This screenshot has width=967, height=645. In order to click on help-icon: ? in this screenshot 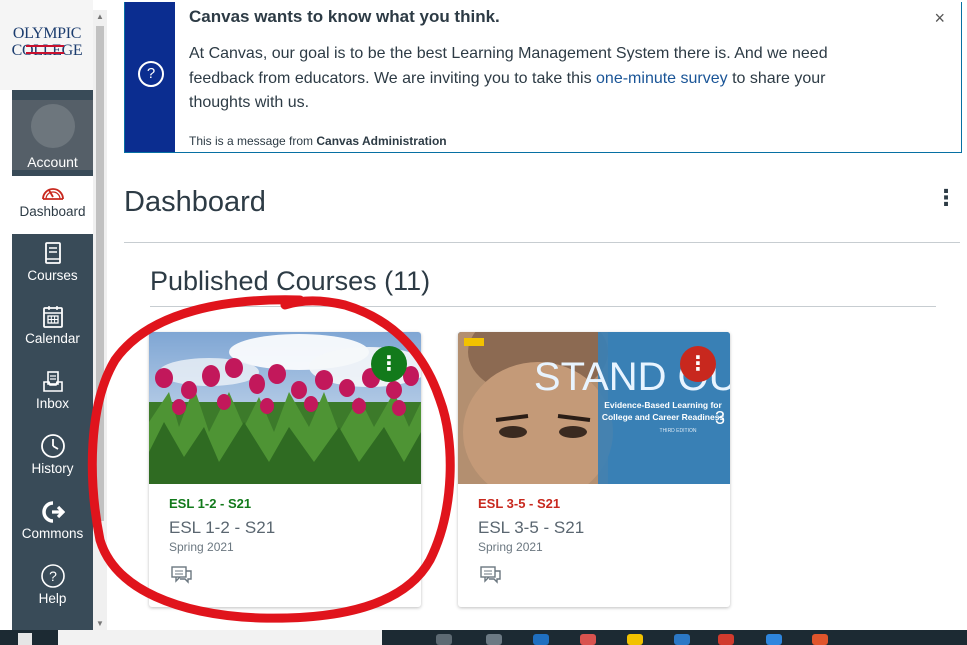, I will do `click(52, 576)`.